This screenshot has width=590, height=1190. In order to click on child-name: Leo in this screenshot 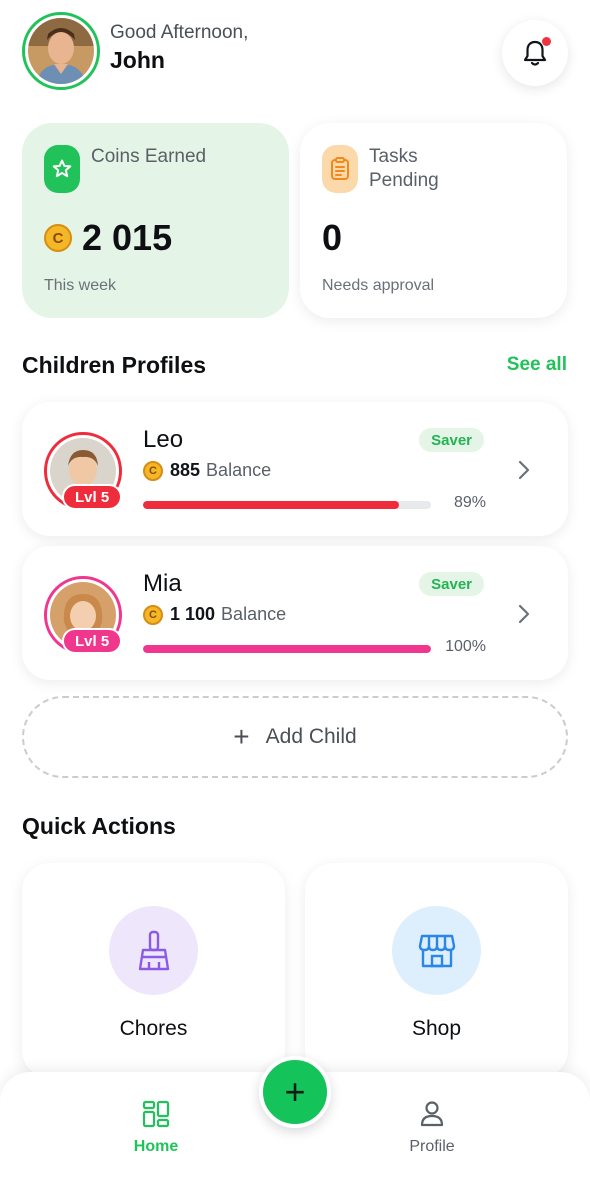, I will do `click(163, 439)`.